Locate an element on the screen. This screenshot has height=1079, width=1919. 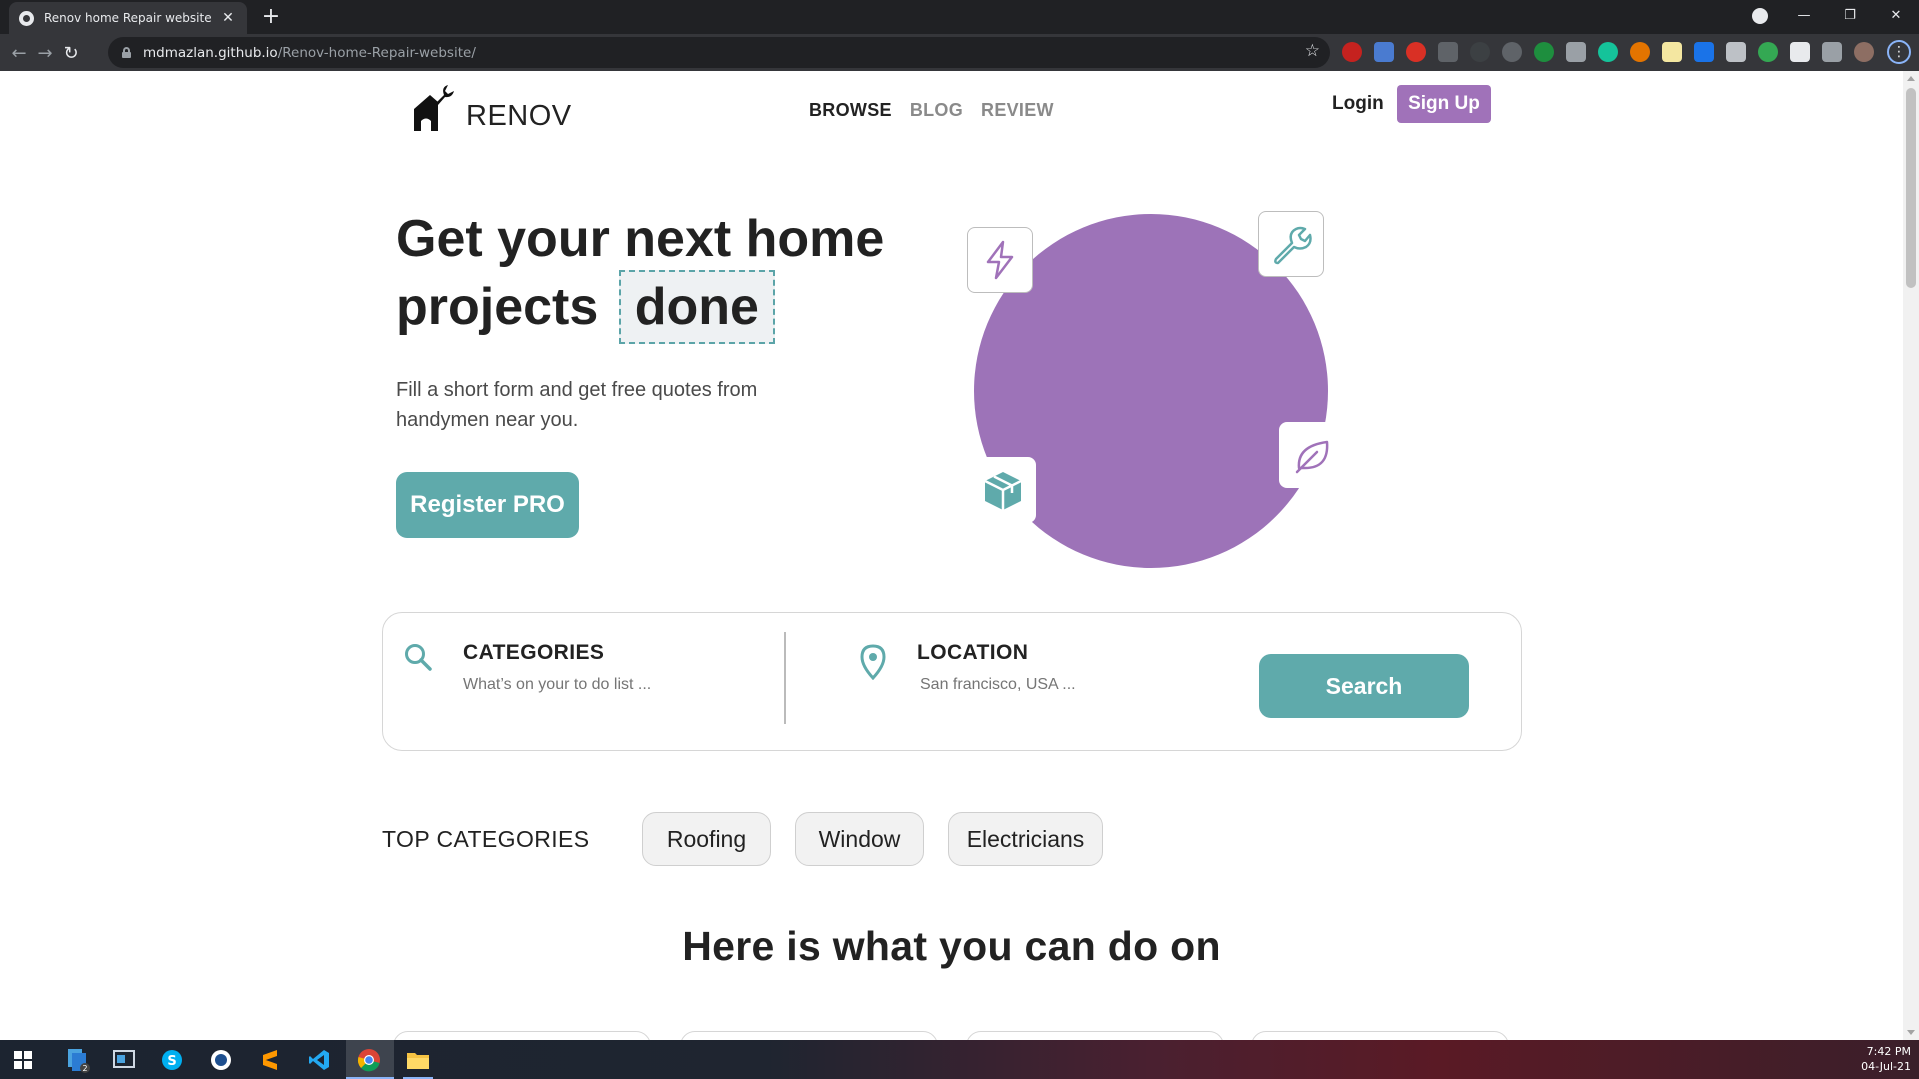
browser-menu-icon: ⋮ is located at coordinates (1899, 52).